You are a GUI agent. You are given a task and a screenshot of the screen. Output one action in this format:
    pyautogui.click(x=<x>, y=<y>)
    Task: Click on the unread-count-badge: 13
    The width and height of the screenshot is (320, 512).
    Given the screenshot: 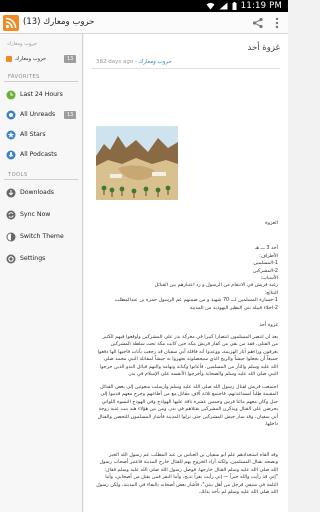 What is the action you would take?
    pyautogui.click(x=70, y=115)
    